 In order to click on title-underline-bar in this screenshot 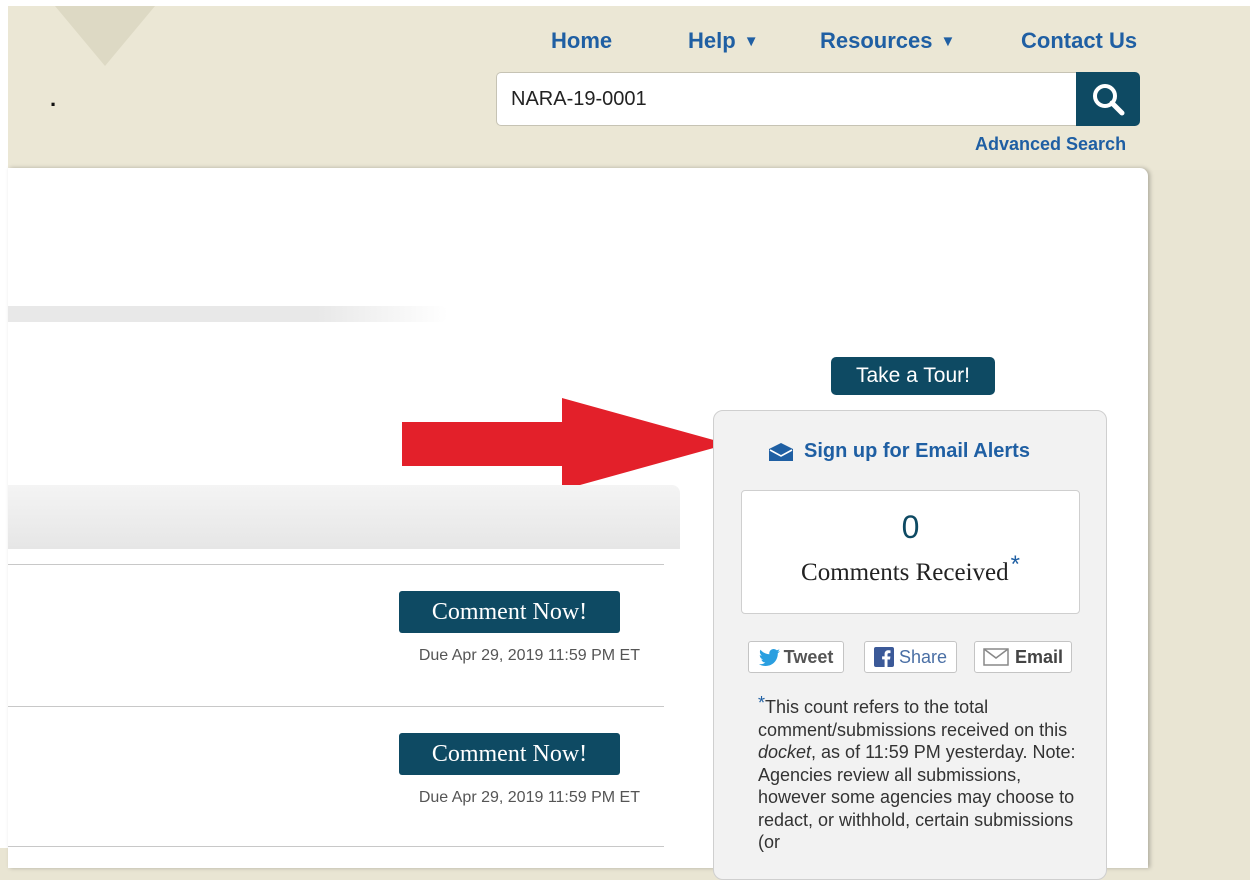, I will do `click(228, 314)`.